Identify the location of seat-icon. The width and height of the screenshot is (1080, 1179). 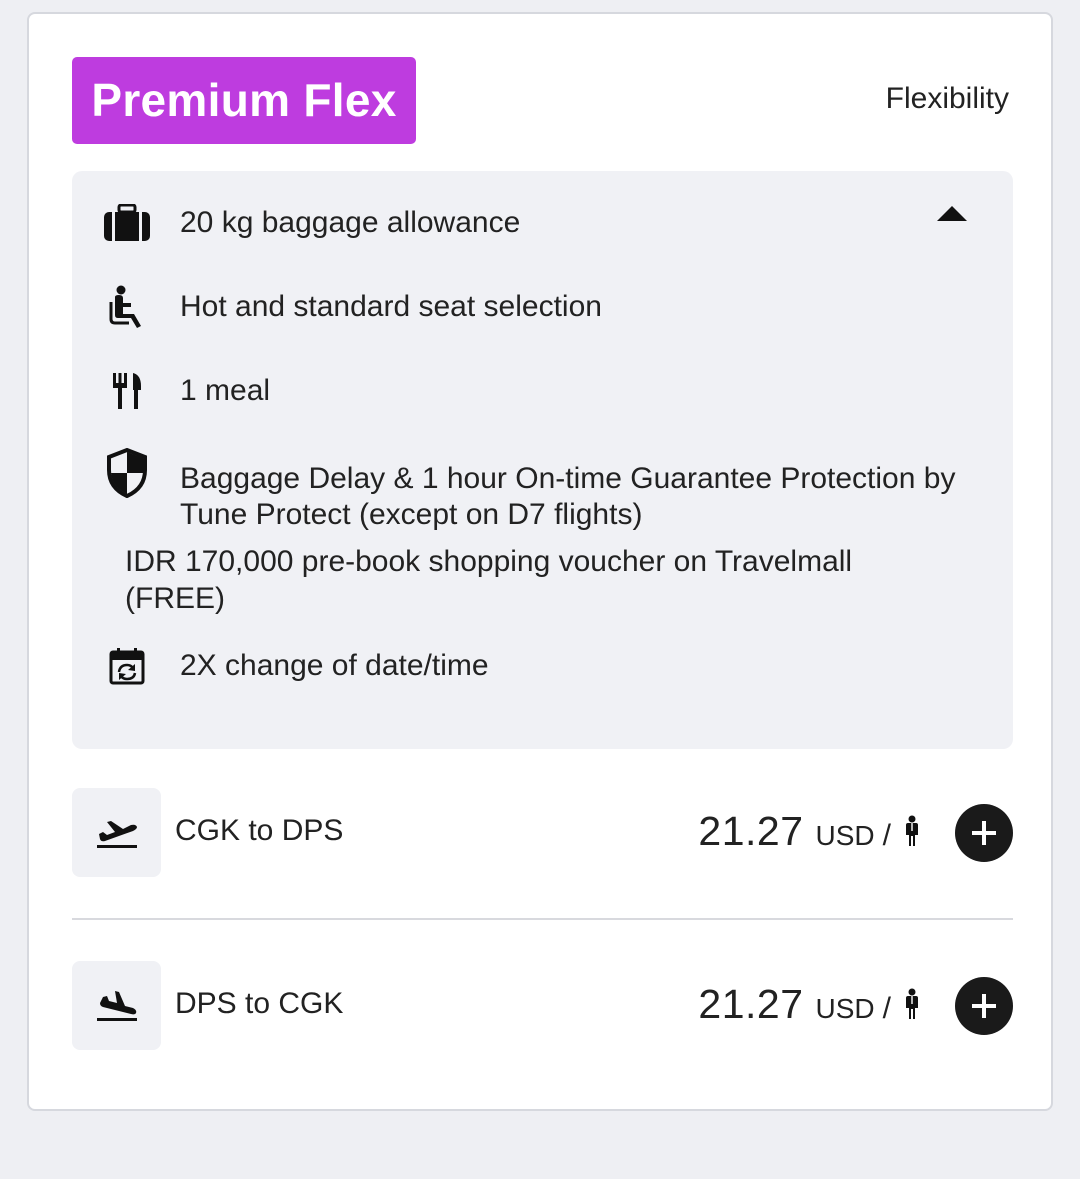
(127, 307).